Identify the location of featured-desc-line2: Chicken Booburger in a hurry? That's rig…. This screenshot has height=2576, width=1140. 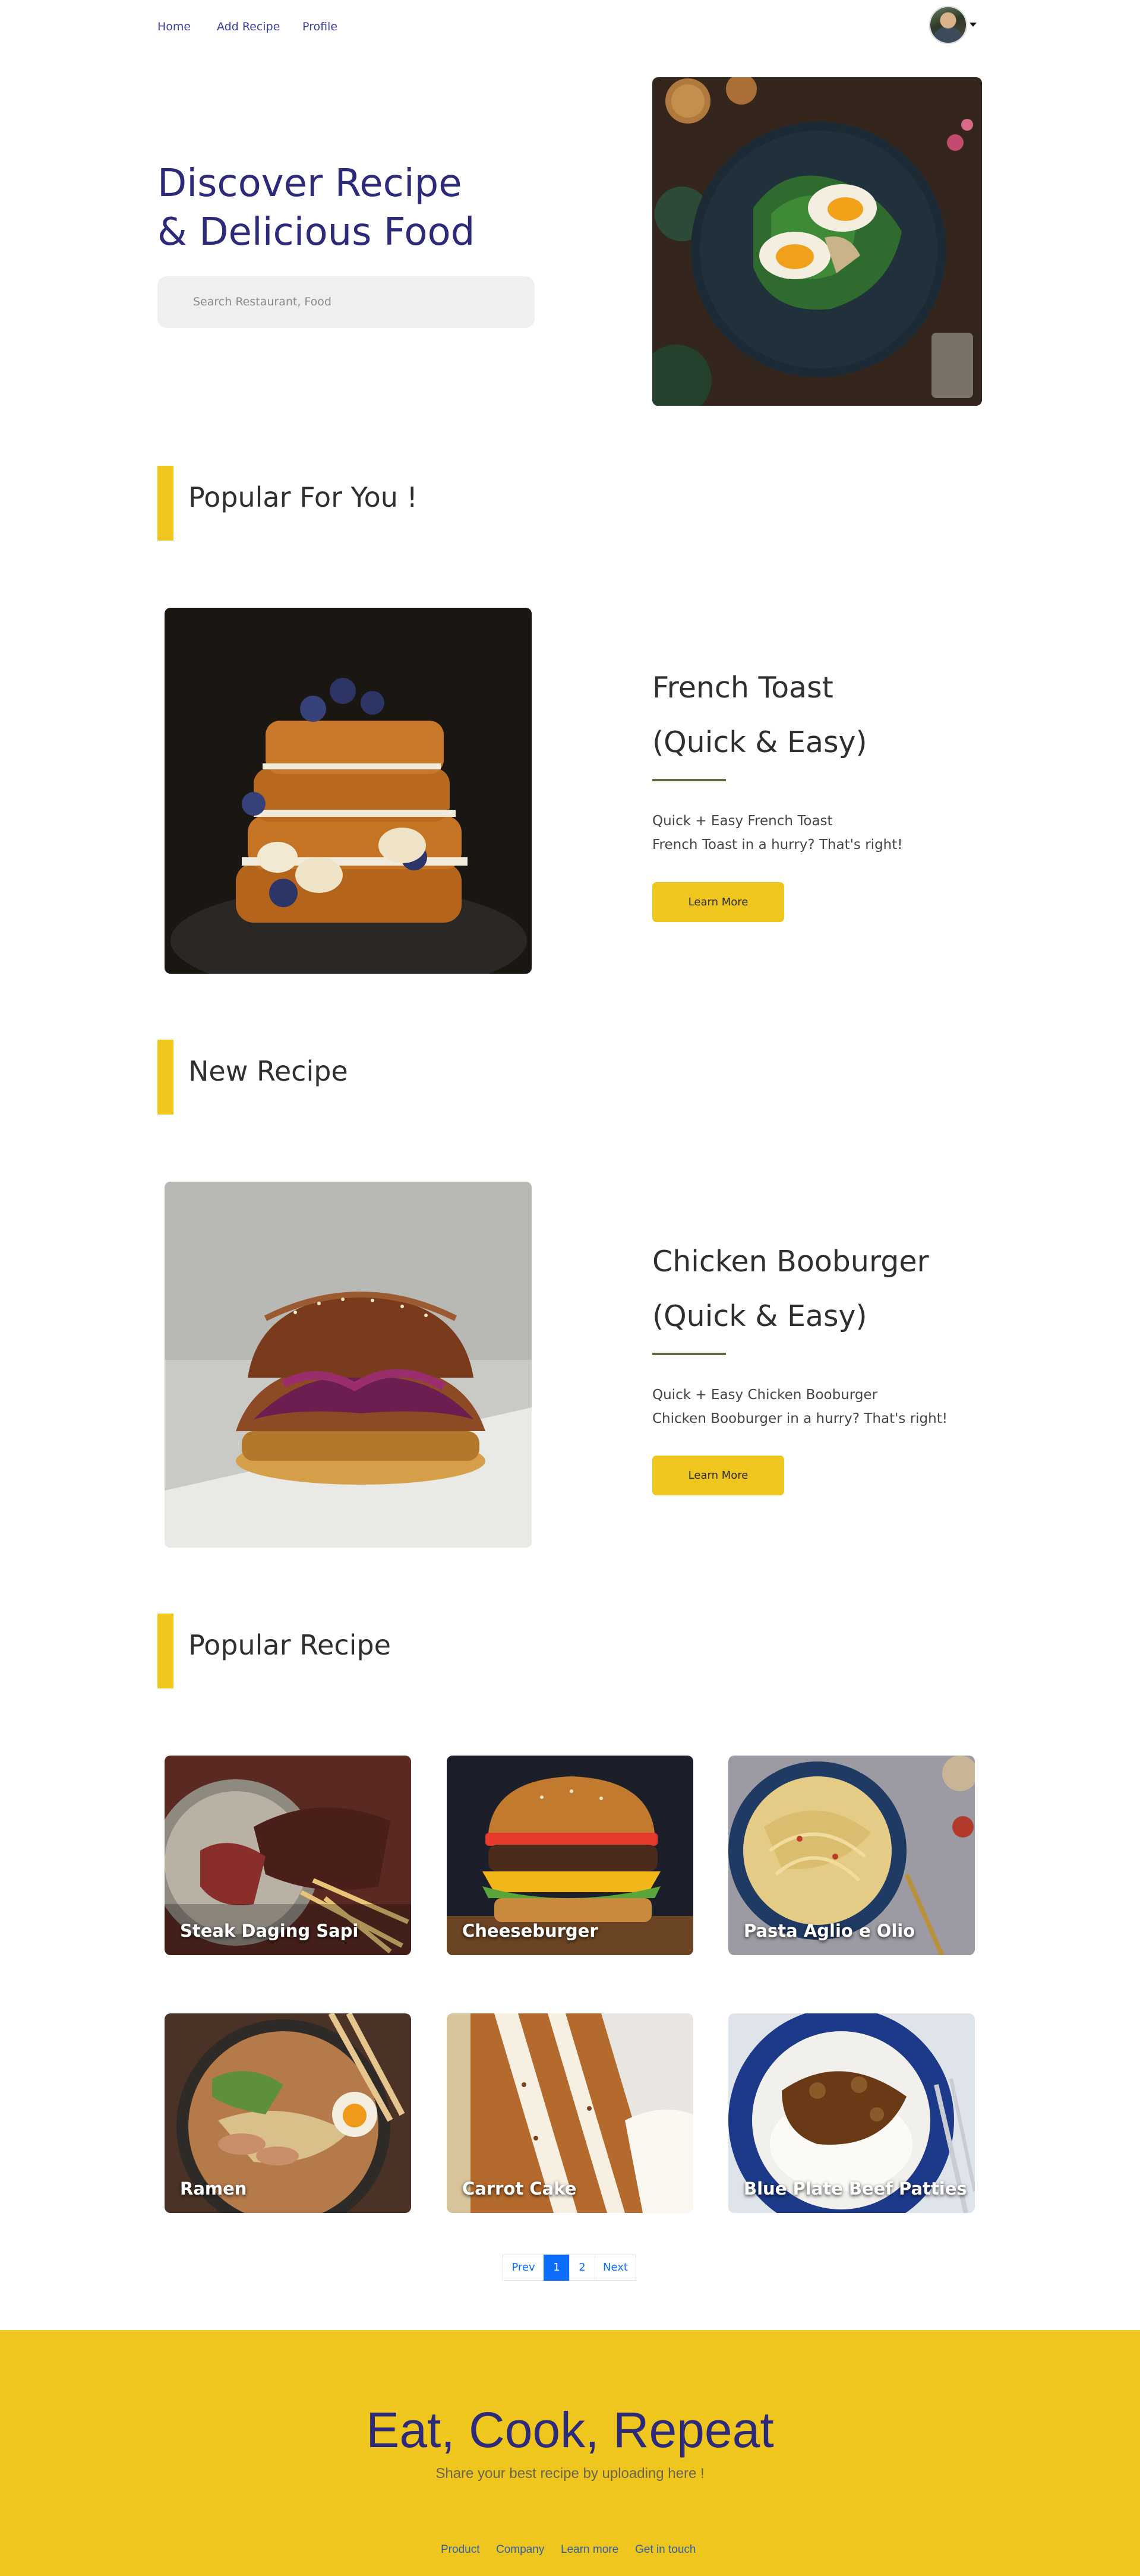
(800, 1418).